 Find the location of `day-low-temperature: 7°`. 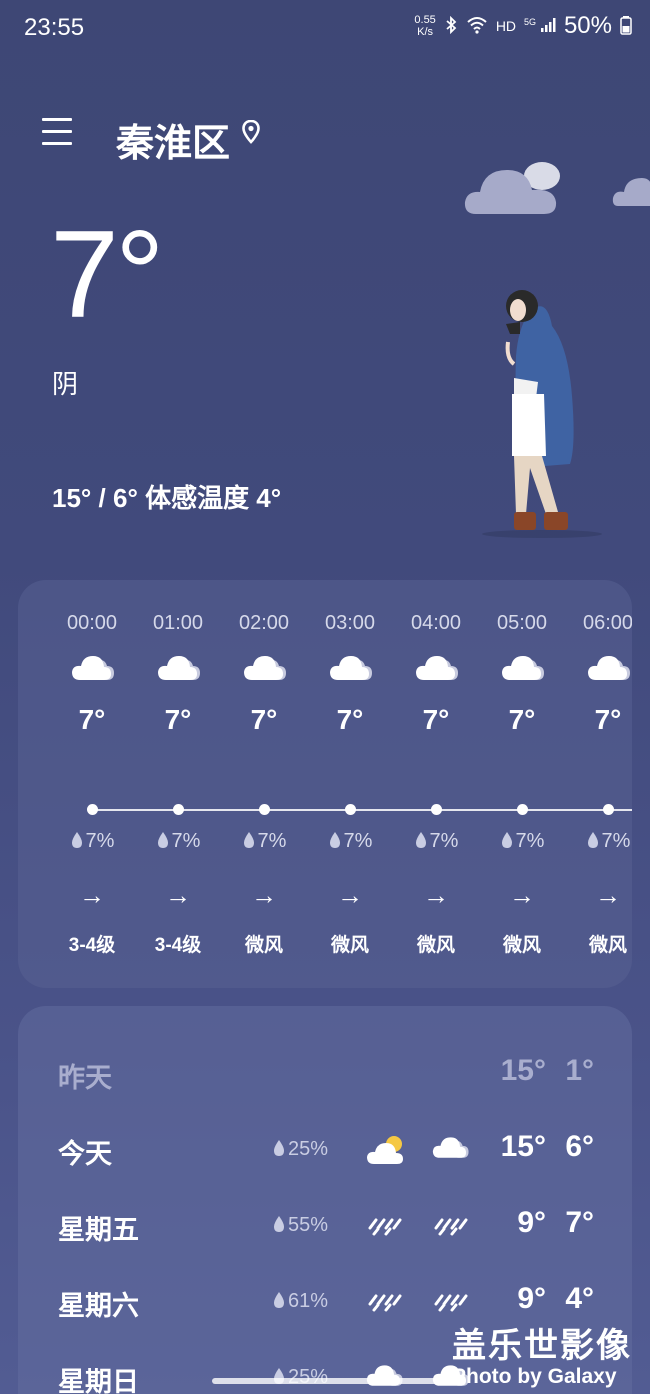

day-low-temperature: 7° is located at coordinates (579, 1222).